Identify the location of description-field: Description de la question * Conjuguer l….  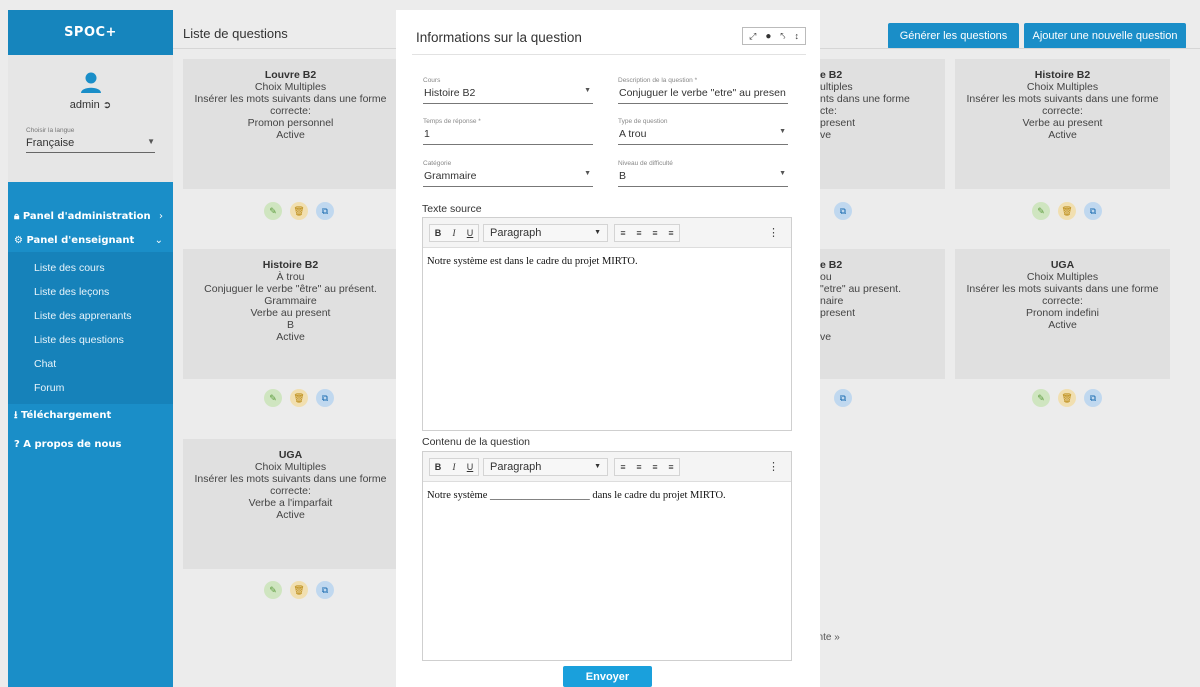
(703, 90).